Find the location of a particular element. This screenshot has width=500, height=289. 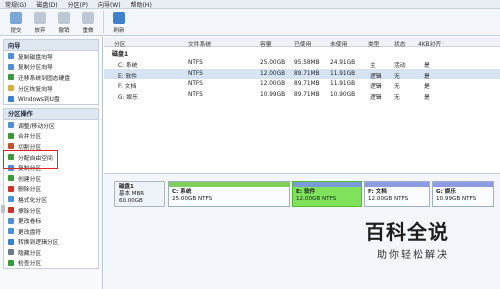

partition-block-f: F: 文档 12.00GB NTFS is located at coordinates (397, 194).